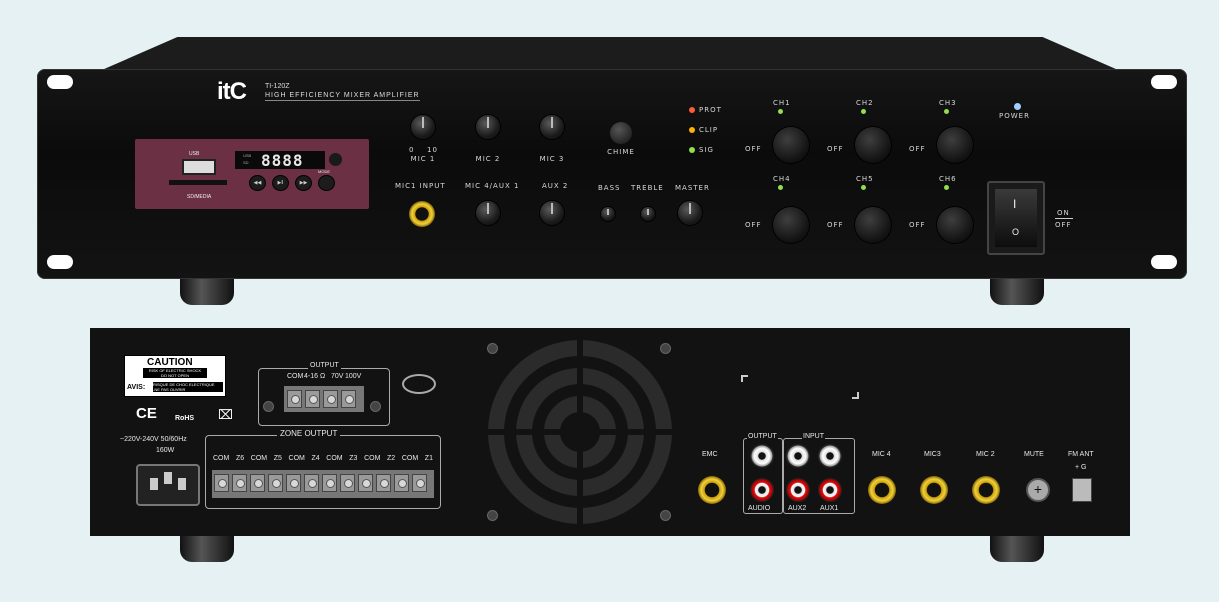 Image resolution: width=1219 pixels, height=602 pixels. What do you see at coordinates (621, 133) in the screenshot?
I see `chime-button` at bounding box center [621, 133].